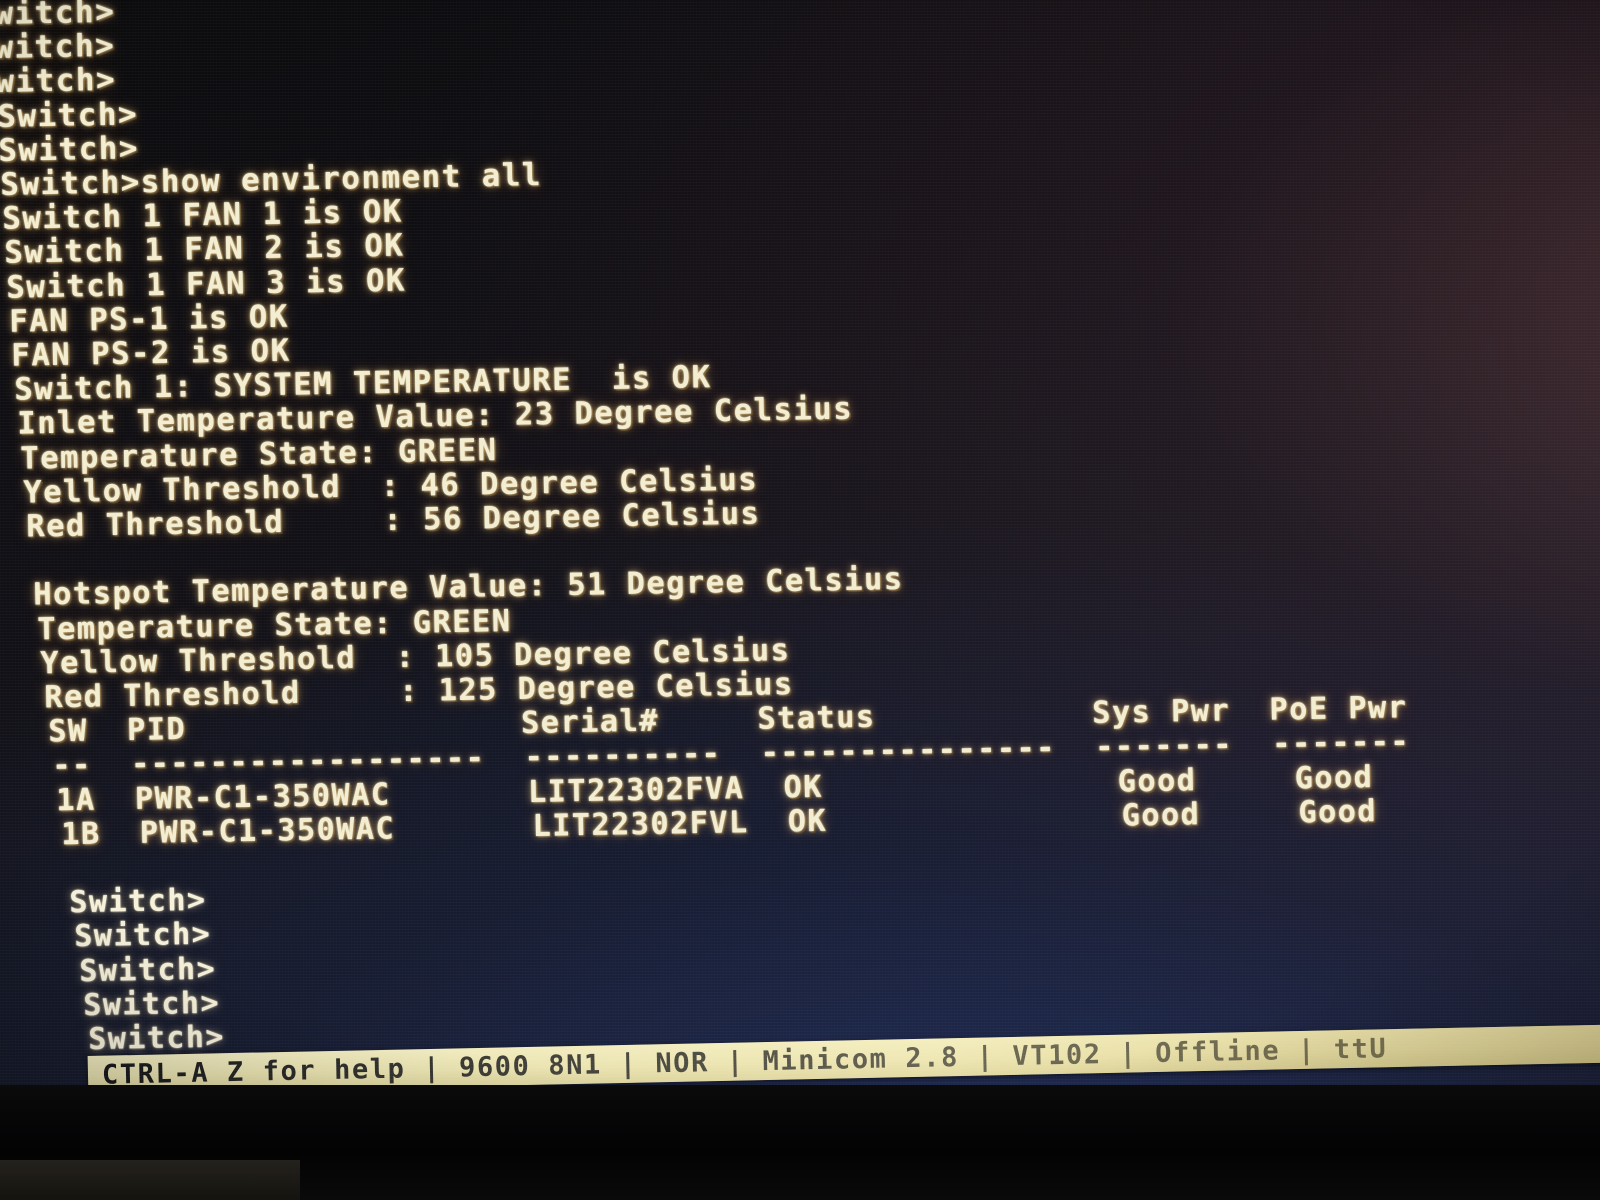  What do you see at coordinates (150, 1180) in the screenshot?
I see `monitor-stand` at bounding box center [150, 1180].